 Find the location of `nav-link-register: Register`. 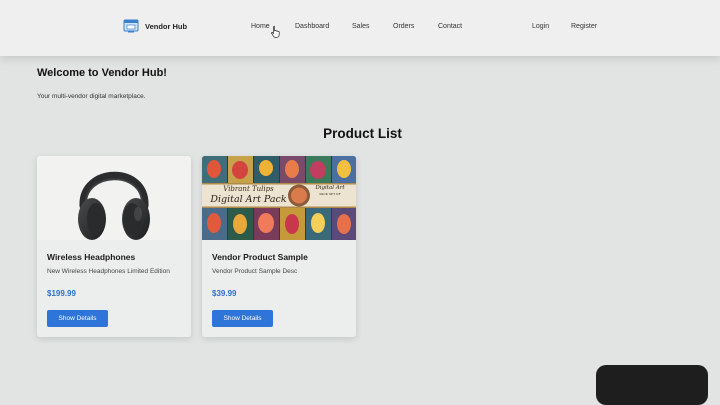

nav-link-register: Register is located at coordinates (584, 26).